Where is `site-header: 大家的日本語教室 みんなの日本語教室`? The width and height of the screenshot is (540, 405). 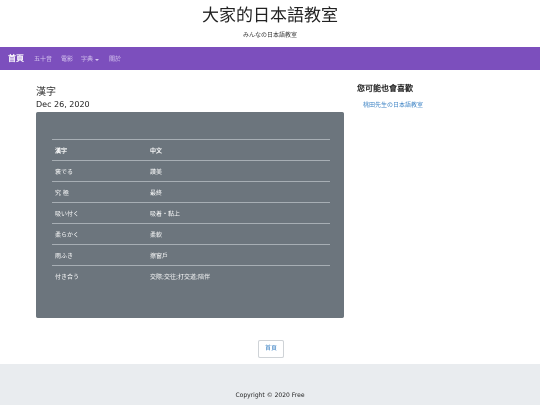
site-header: 大家的日本語教室 みんなの日本語教室 is located at coordinates (270, 23).